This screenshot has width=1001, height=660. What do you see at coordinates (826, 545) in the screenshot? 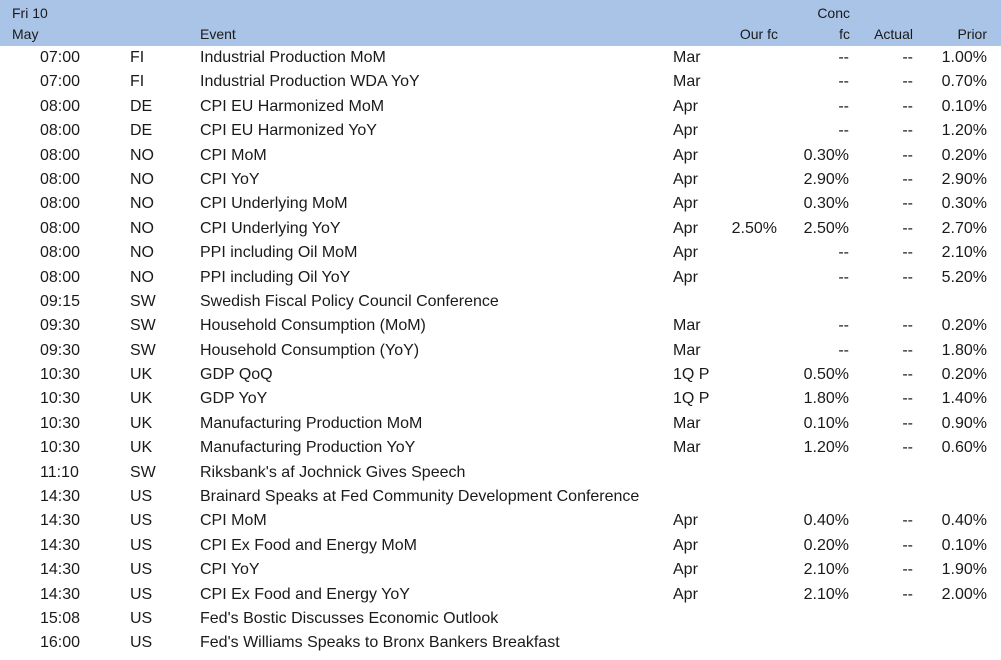
I see `conc-fc-cell: 0.20%` at bounding box center [826, 545].